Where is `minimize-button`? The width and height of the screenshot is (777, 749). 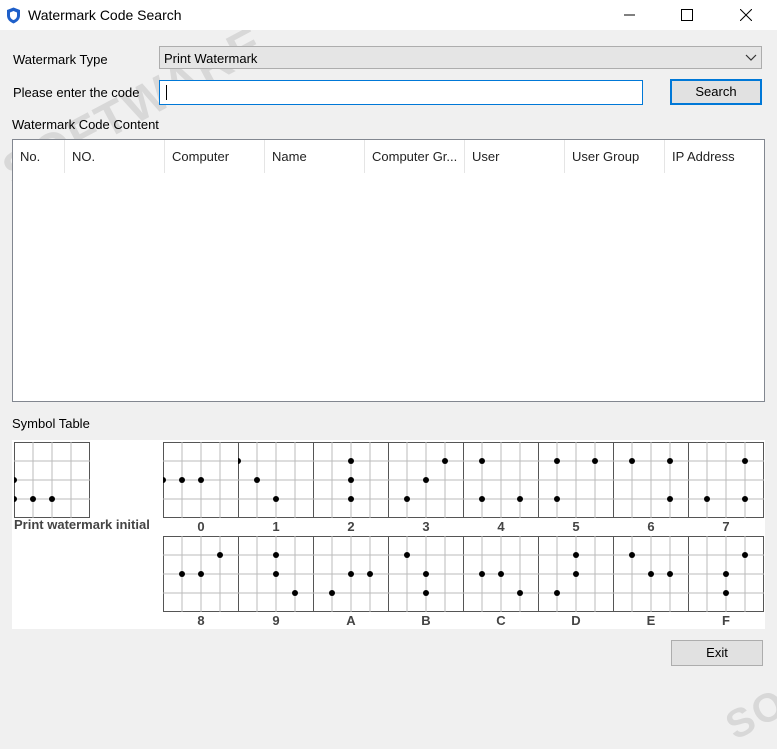
minimize-button is located at coordinates (630, 15).